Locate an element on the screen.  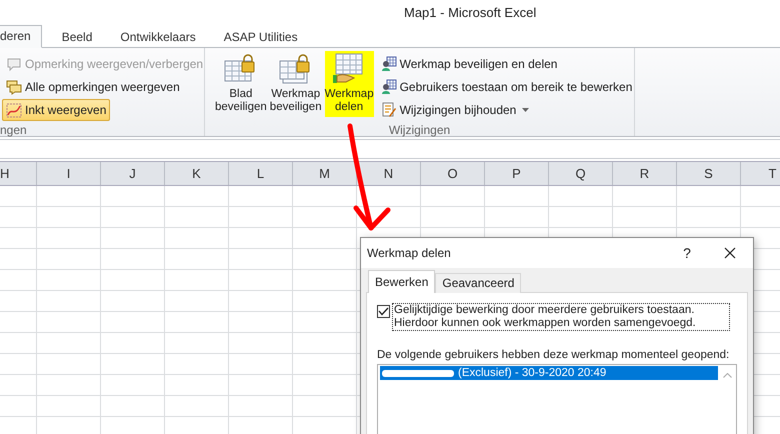
dialog-tab: Bewerken is located at coordinates (402, 281).